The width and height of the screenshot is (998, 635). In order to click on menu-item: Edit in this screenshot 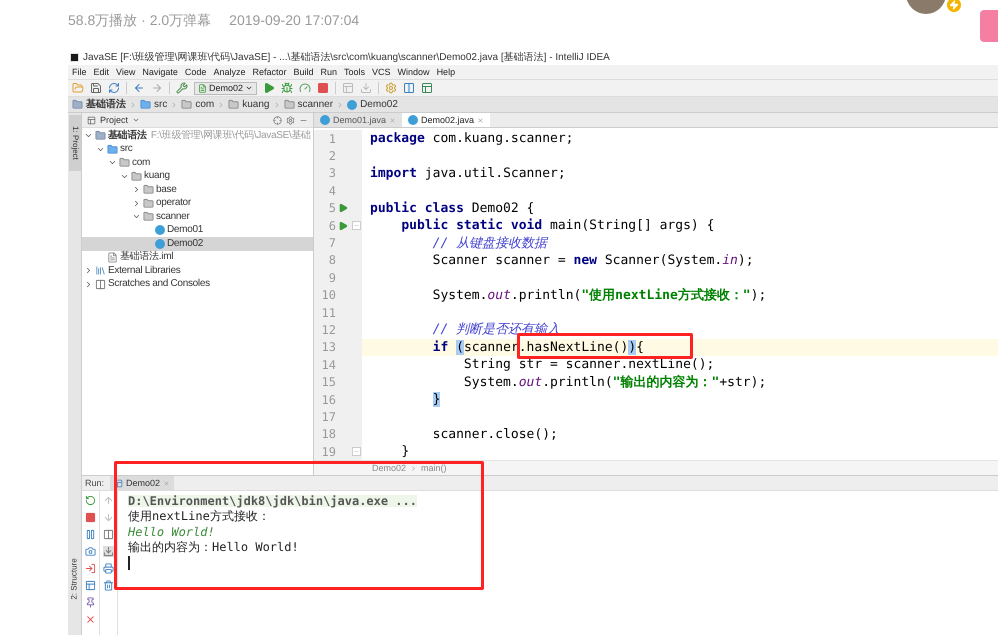, I will do `click(102, 72)`.